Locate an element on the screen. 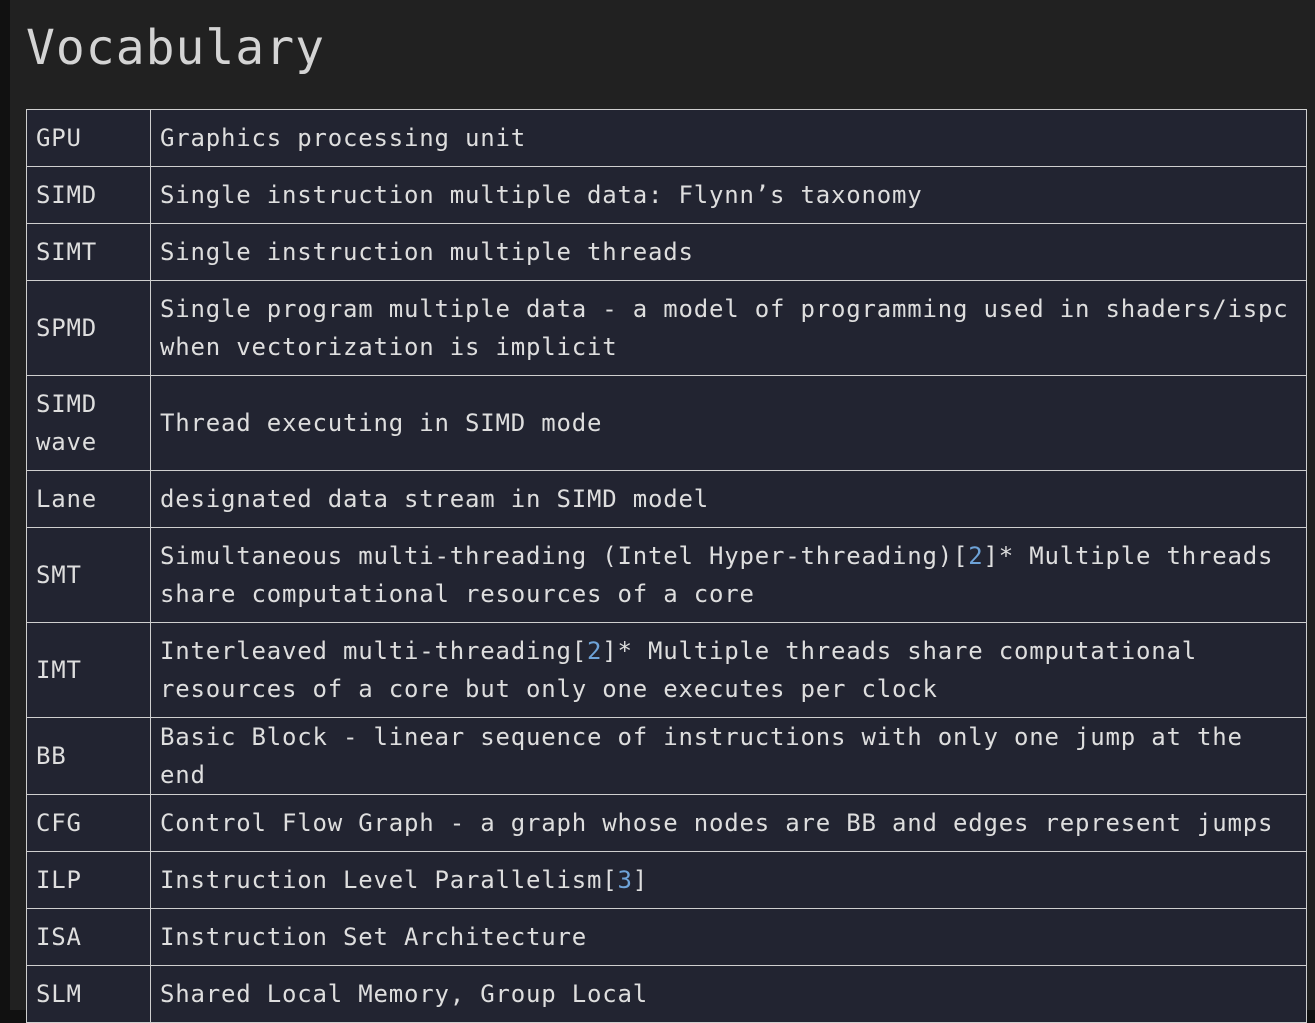  table-row: SIMT Single instruction multiple threads is located at coordinates (666, 252).